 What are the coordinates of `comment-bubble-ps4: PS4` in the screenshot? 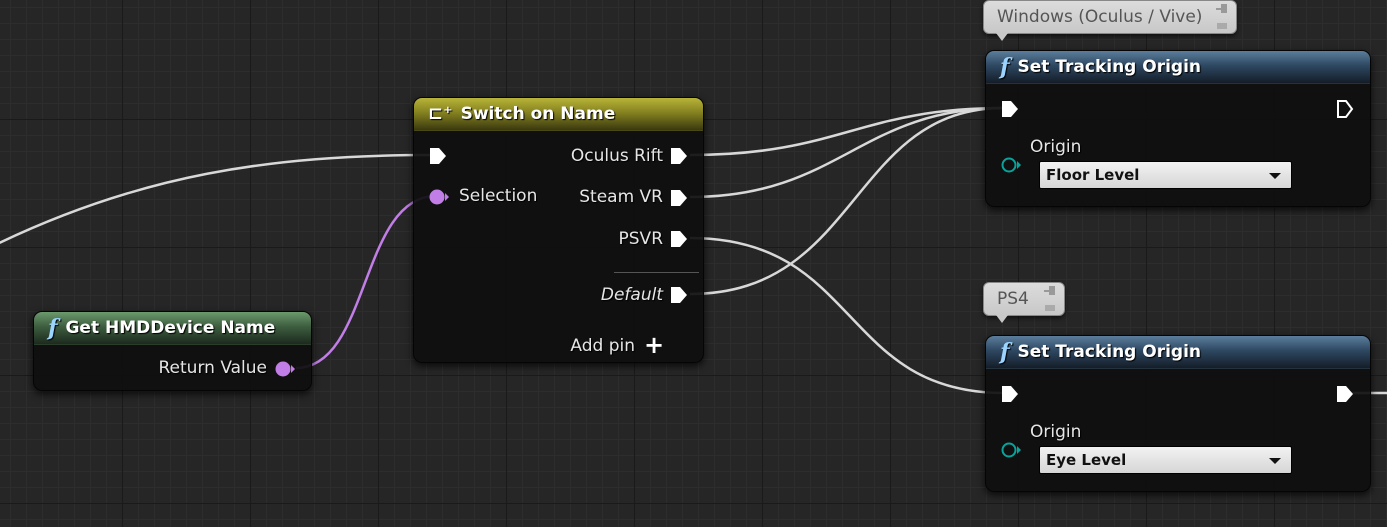 It's located at (1024, 302).